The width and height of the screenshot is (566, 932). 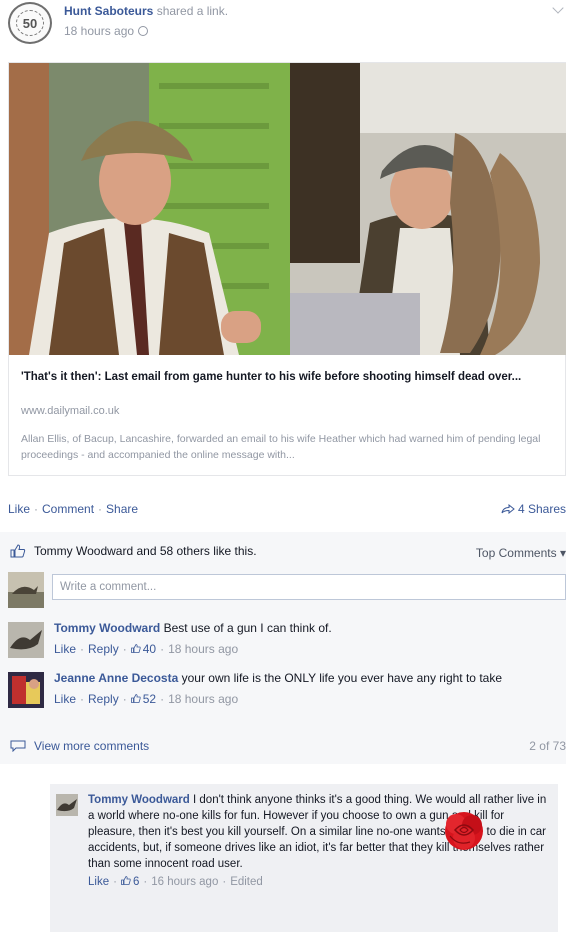 What do you see at coordinates (192, 11) in the screenshot?
I see `post-action-text: shared a link.` at bounding box center [192, 11].